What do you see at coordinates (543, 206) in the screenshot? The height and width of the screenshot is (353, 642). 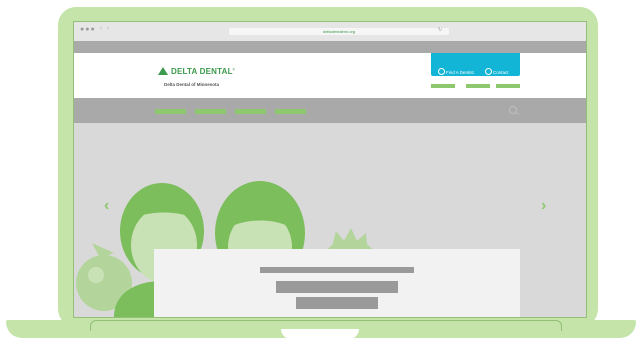 I see `carousel-next-arrow: ›` at bounding box center [543, 206].